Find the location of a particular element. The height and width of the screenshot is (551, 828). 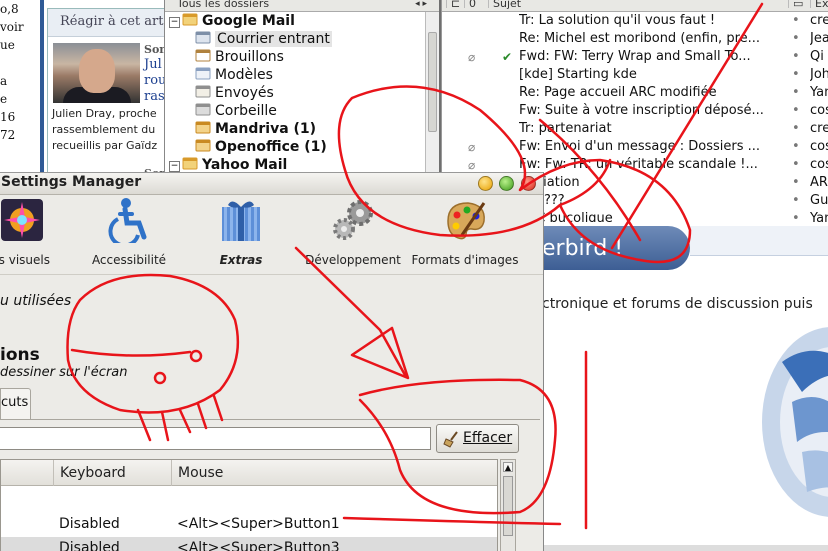

category-toolbar: ts visuels Accessibilité is located at coordinates (271, 235).